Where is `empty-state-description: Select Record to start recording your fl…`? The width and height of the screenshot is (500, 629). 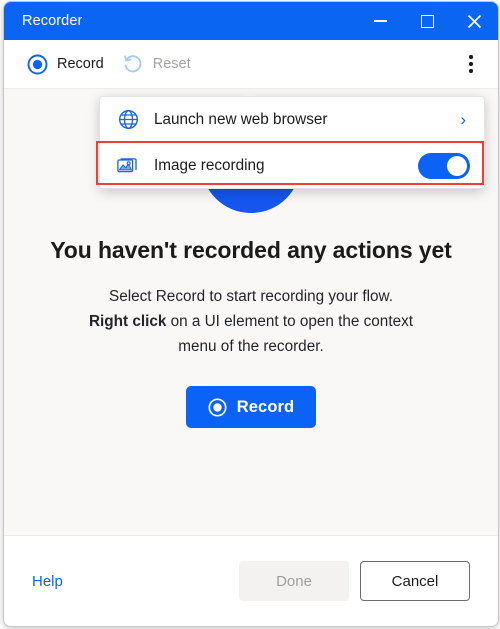
empty-state-description: Select Record to start recording your fl… is located at coordinates (251, 321).